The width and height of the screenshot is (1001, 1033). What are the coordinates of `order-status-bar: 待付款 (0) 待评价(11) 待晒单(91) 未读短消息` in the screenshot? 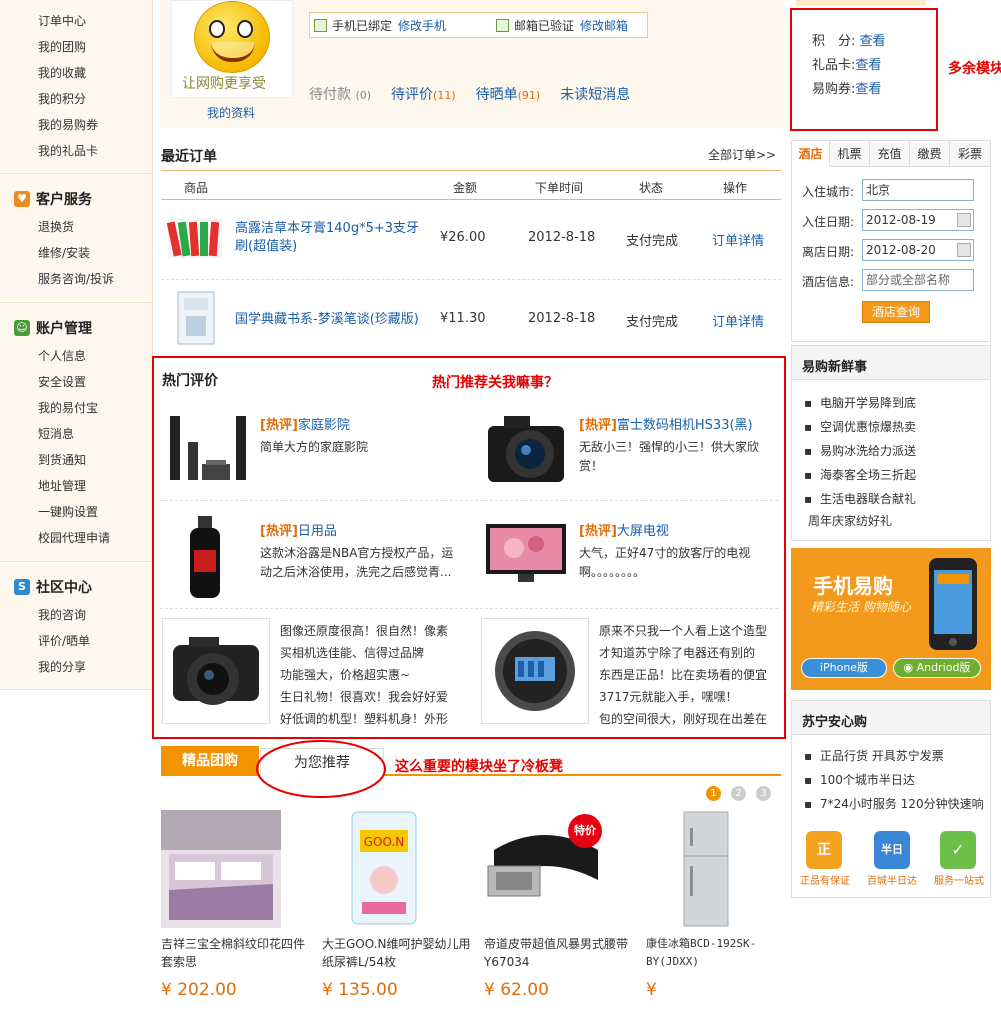 It's located at (469, 94).